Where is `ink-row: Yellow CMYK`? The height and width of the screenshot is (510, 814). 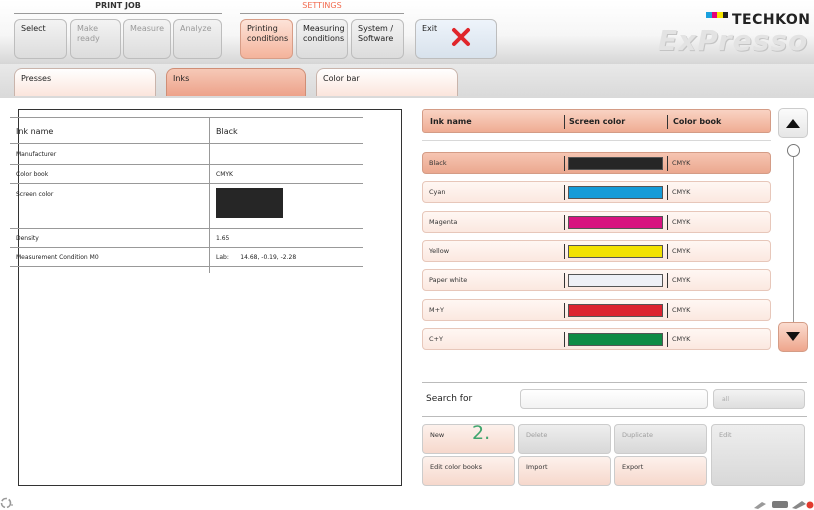
ink-row: Yellow CMYK is located at coordinates (596, 251).